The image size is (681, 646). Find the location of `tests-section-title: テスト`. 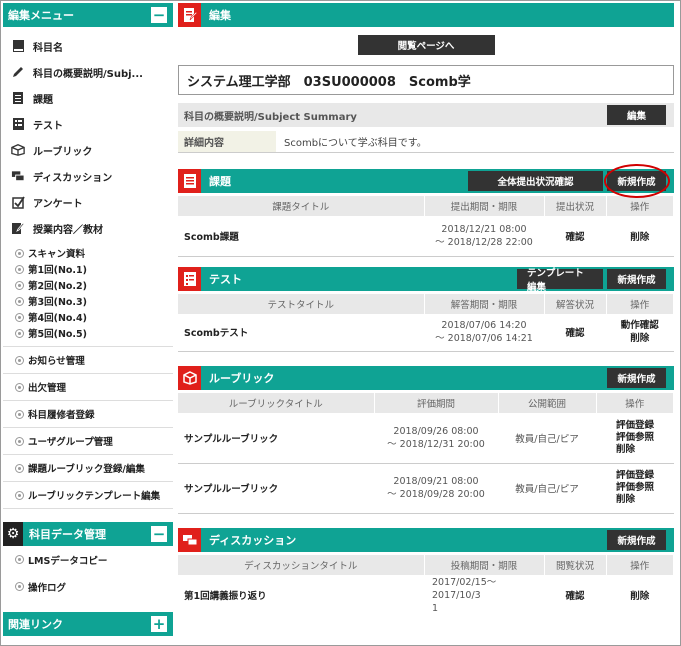

tests-section-title: テスト is located at coordinates (225, 279).